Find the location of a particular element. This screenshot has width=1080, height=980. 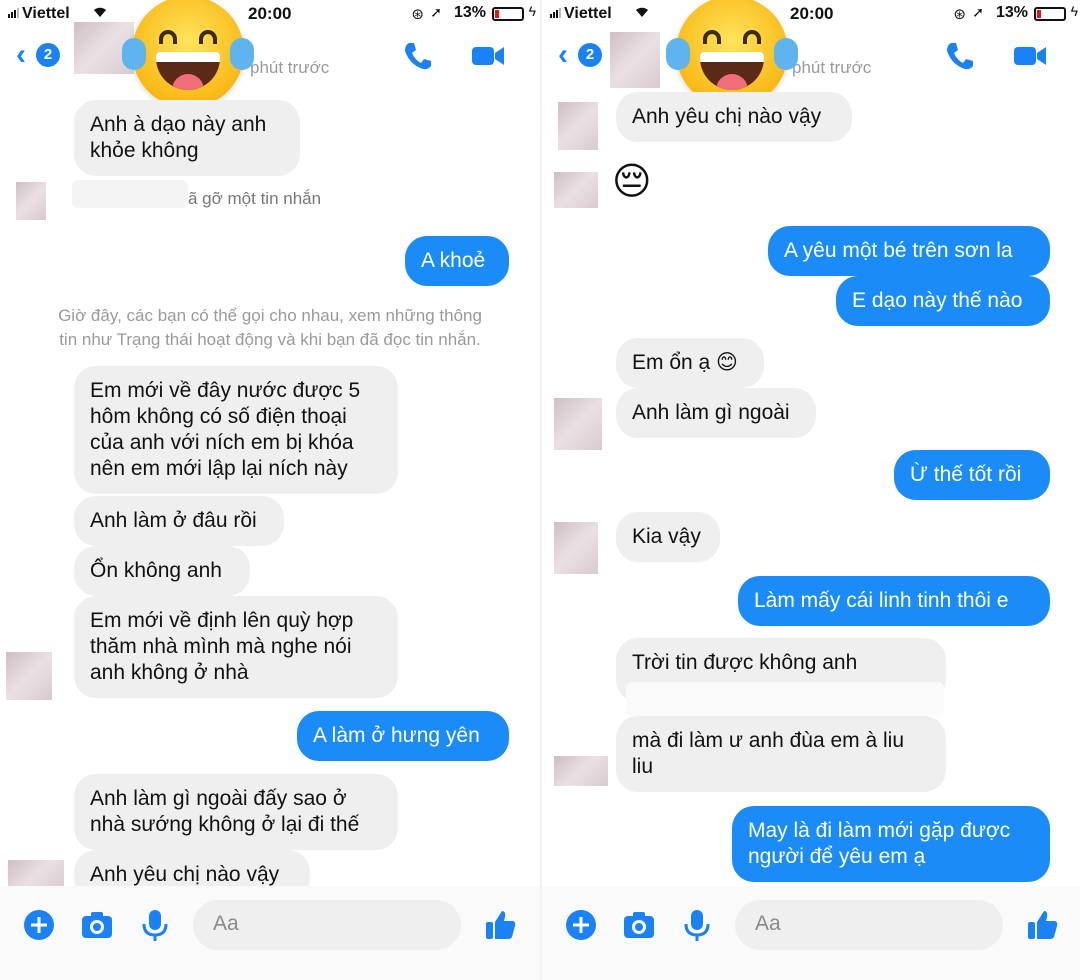

contact-avatar-blurred is located at coordinates (635, 60).